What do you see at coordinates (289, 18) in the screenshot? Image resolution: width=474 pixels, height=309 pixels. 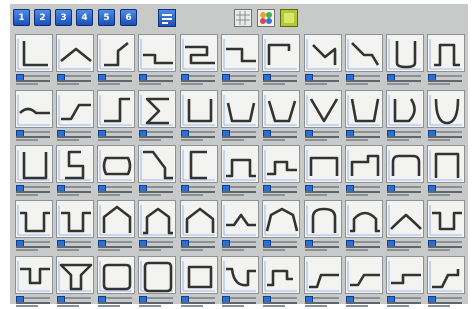 I see `fill-tool` at bounding box center [289, 18].